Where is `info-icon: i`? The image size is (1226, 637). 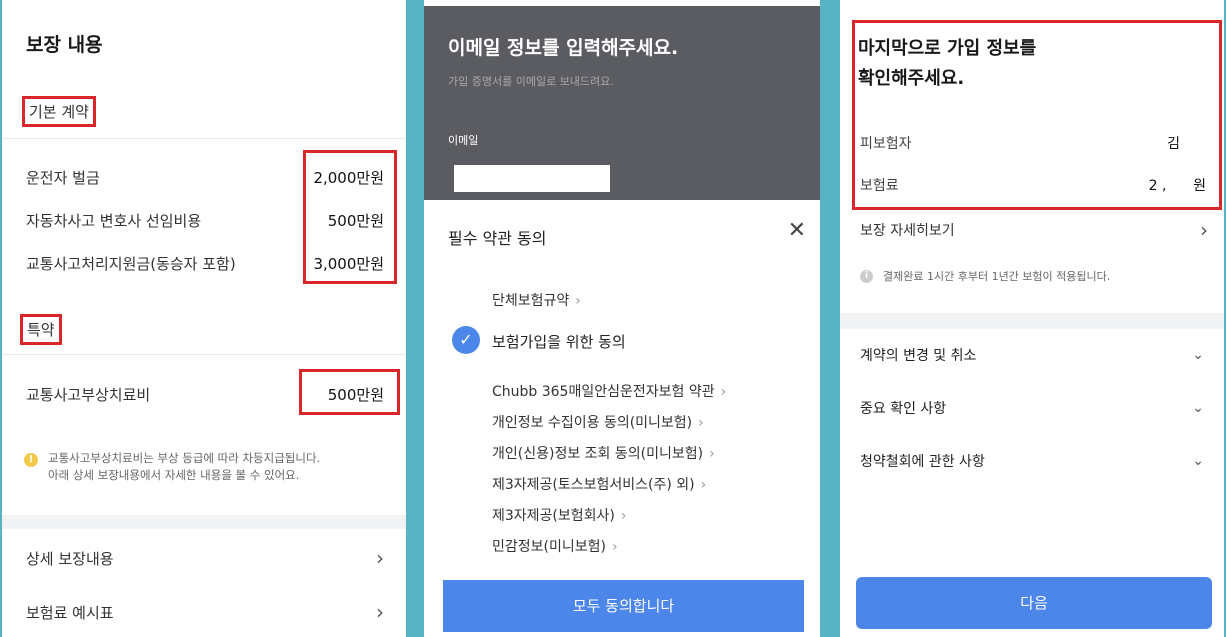 info-icon: i is located at coordinates (866, 276).